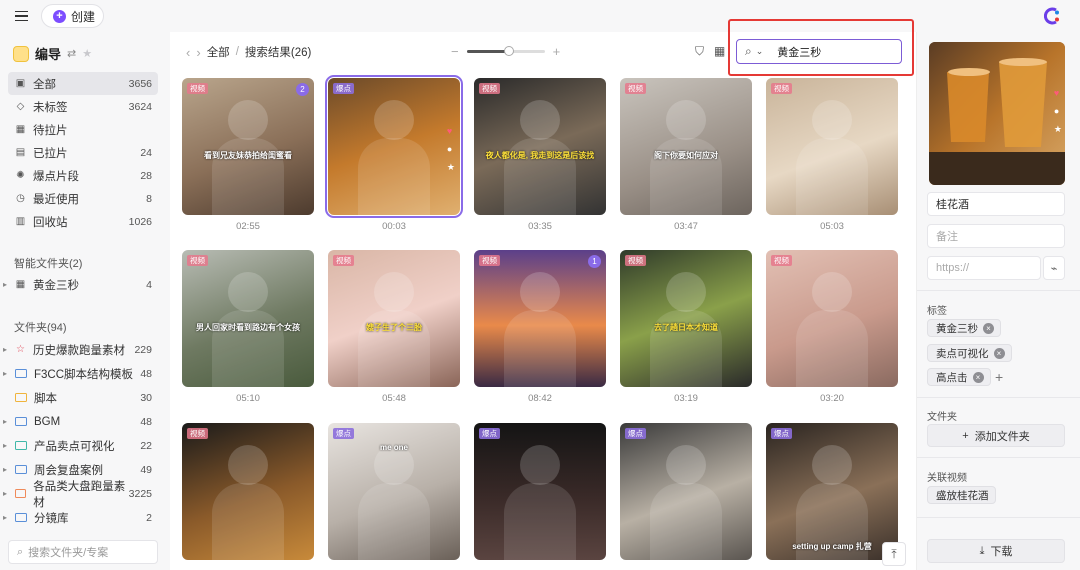 This screenshot has height=570, width=1080. Describe the element at coordinates (719, 51) in the screenshot. I see `grid-view-icon: ▦` at that location.